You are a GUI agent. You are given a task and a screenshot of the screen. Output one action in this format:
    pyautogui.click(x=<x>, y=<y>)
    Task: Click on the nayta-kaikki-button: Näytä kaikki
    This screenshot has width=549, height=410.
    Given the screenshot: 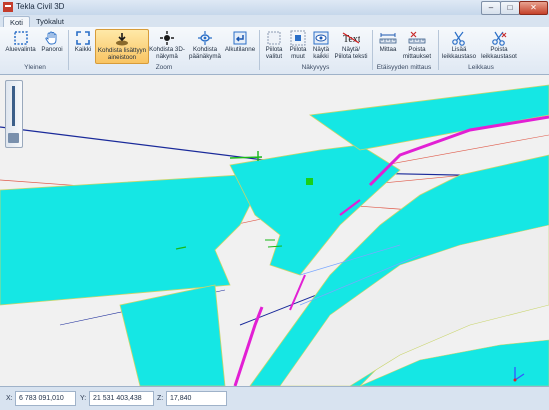 What is the action you would take?
    pyautogui.click(x=321, y=45)
    